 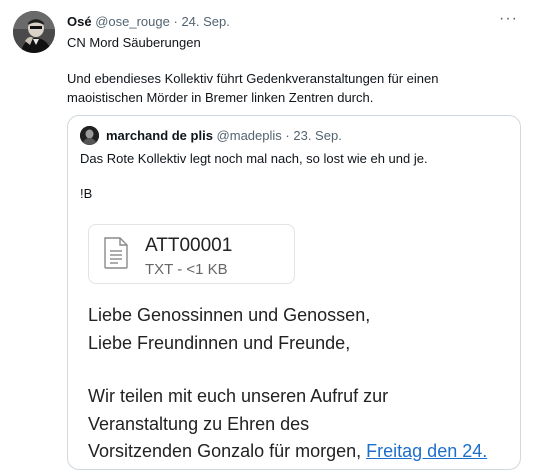 I want to click on quoted-header: marchand de plis @madeplis · 23. Sep., so click(x=224, y=135).